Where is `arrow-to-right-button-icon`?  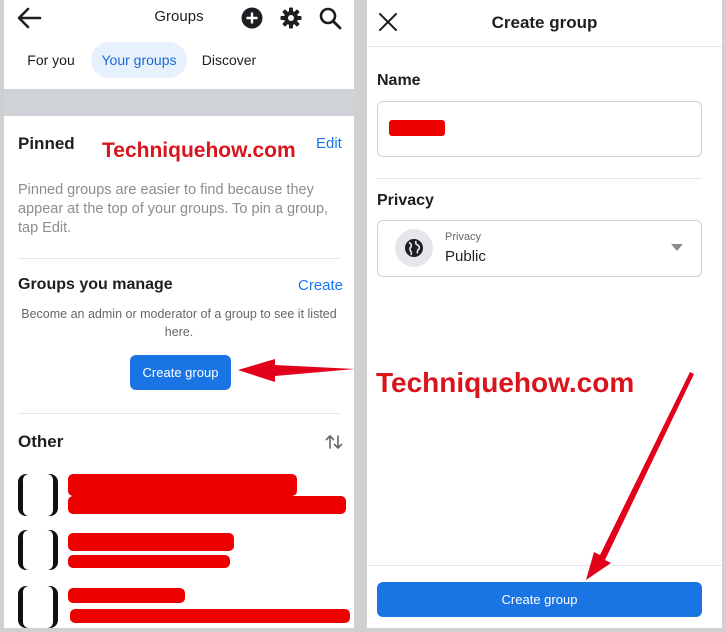 arrow-to-right-button-icon is located at coordinates (640, 476).